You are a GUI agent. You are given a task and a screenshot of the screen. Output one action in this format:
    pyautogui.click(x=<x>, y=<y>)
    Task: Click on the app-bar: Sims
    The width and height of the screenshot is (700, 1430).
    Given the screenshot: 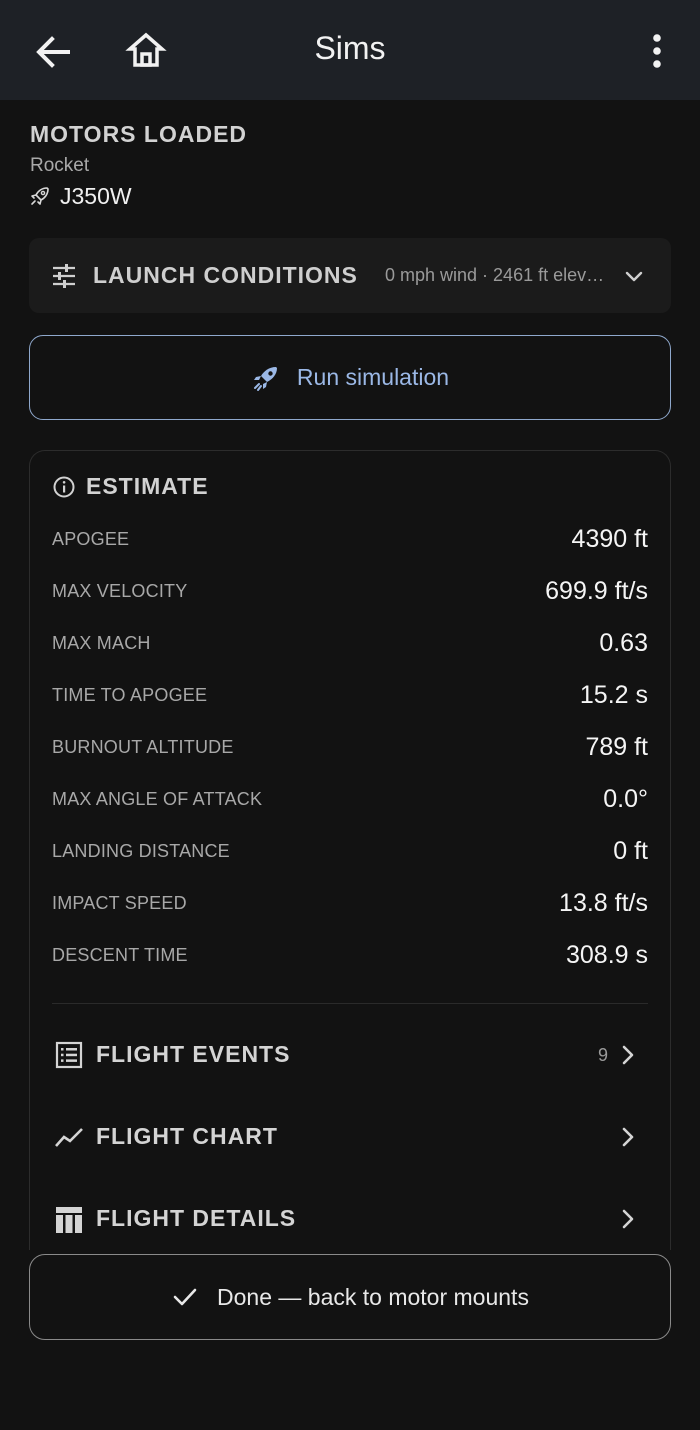 What is the action you would take?
    pyautogui.click(x=350, y=50)
    